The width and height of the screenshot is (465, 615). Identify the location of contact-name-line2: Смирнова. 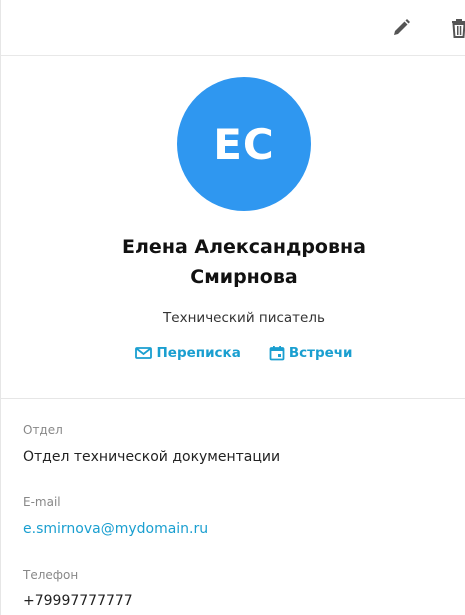
(244, 277).